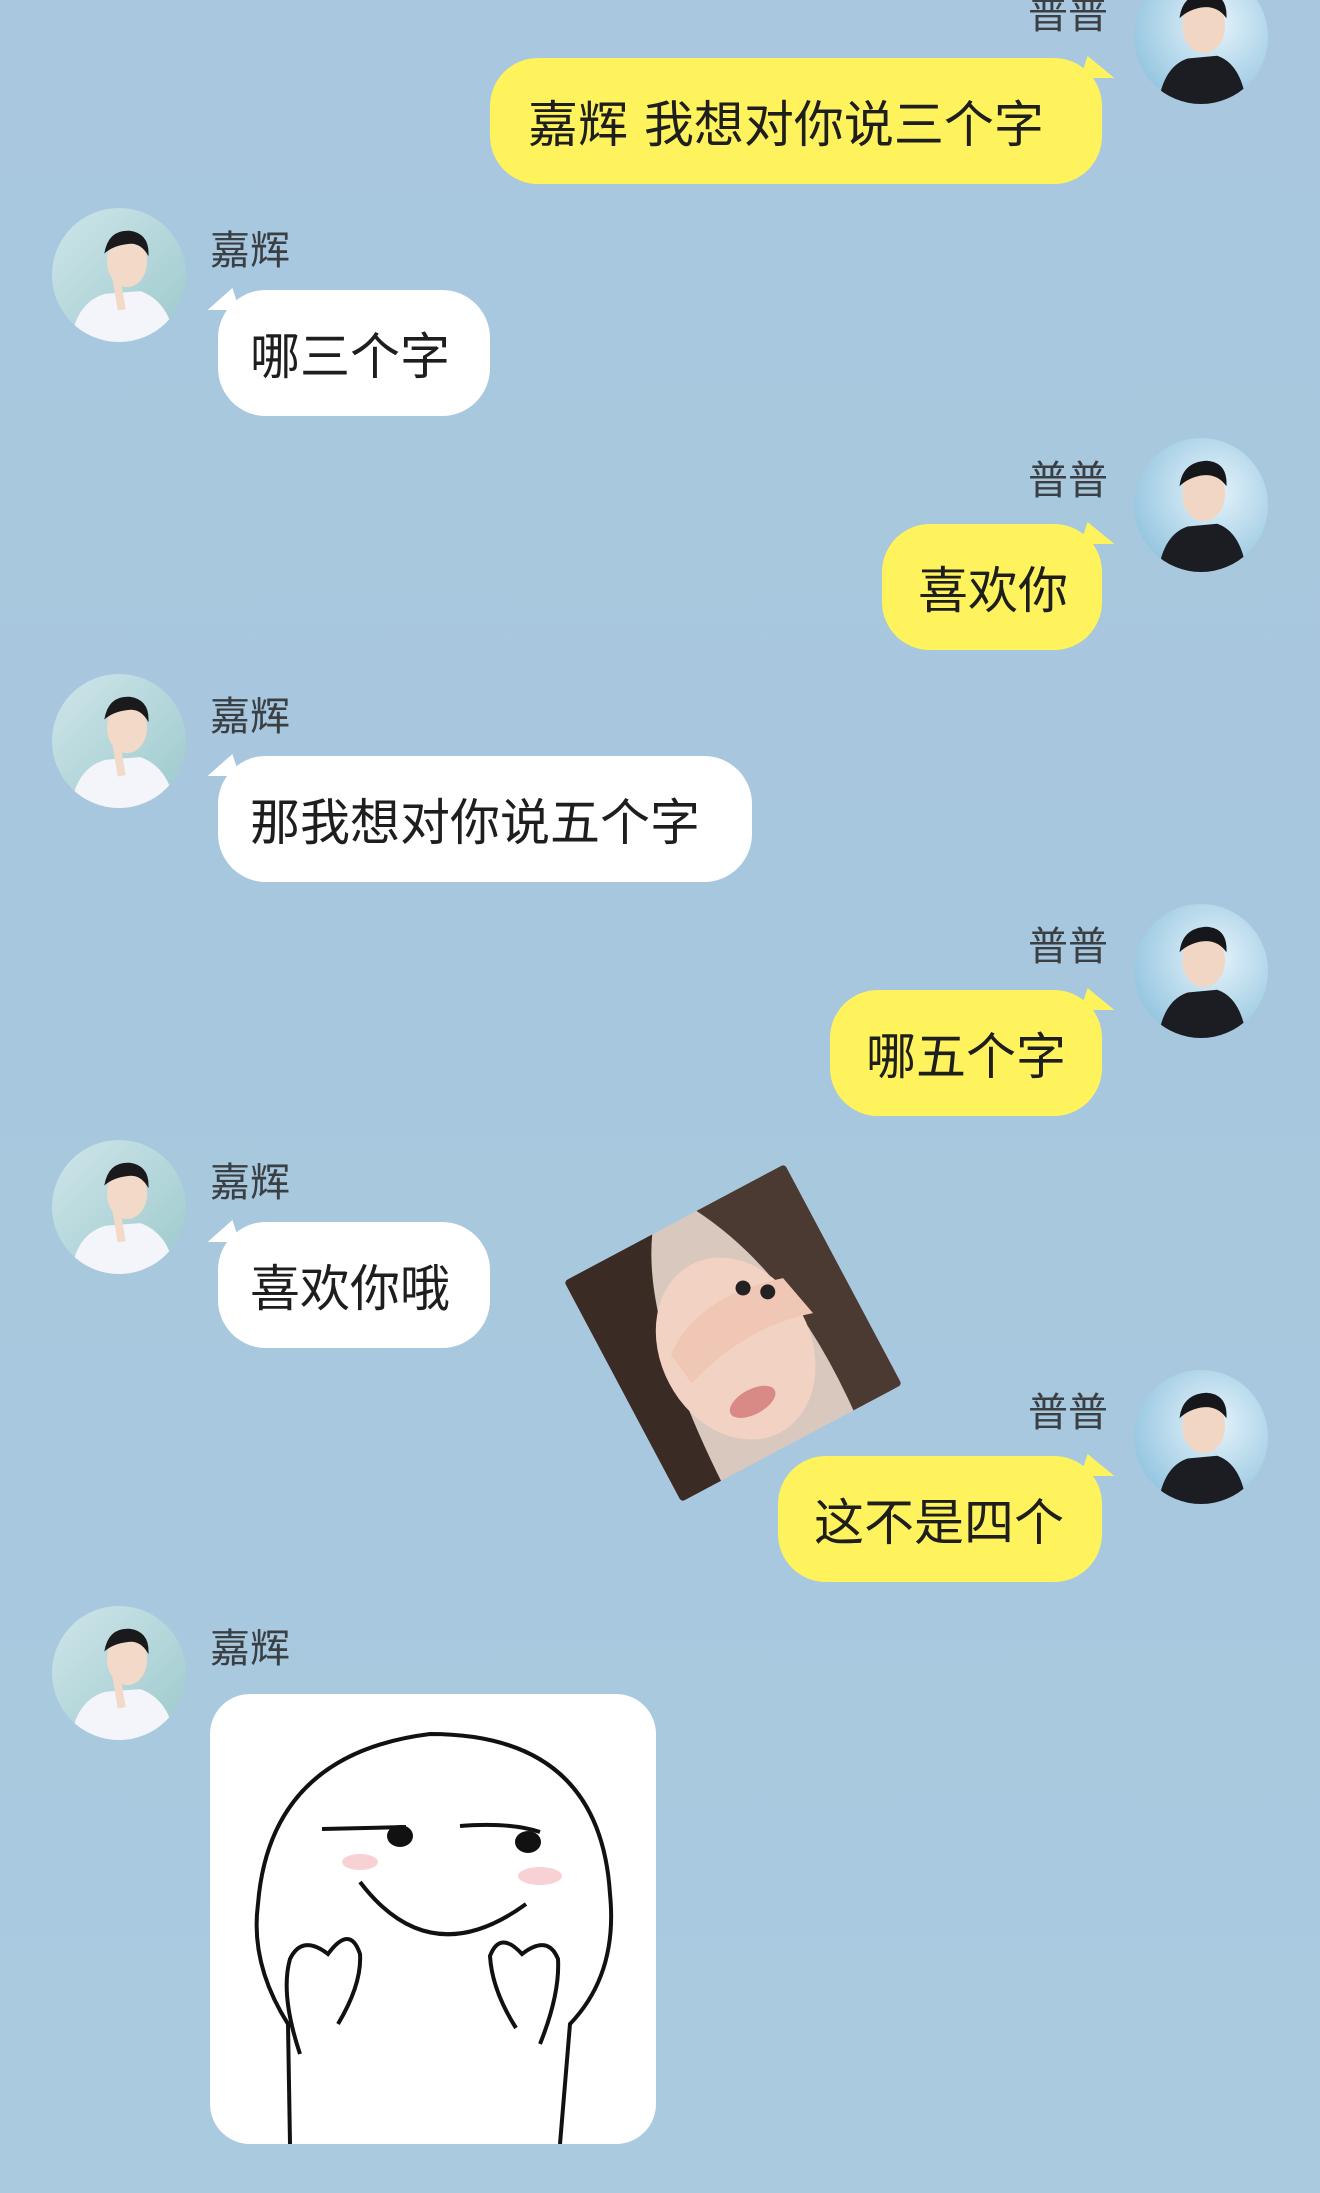 This screenshot has height=2193, width=1320. What do you see at coordinates (993, 591) in the screenshot?
I see `message-text: 喜欢你` at bounding box center [993, 591].